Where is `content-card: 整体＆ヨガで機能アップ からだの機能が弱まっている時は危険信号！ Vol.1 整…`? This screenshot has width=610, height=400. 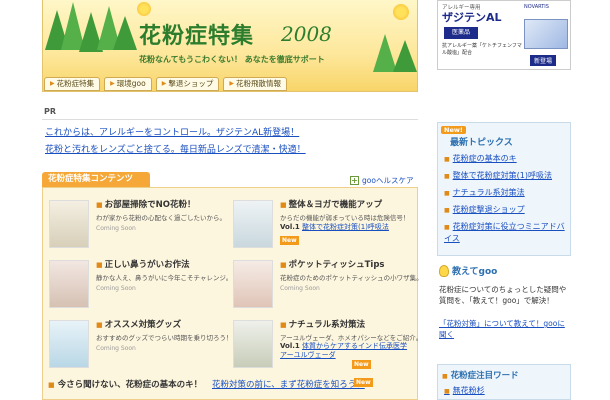
content-card: 整体＆ヨガで機能アップ からだの機能が弱まっている時は危険信号！ Vol.1 整… is located at coordinates (320, 226).